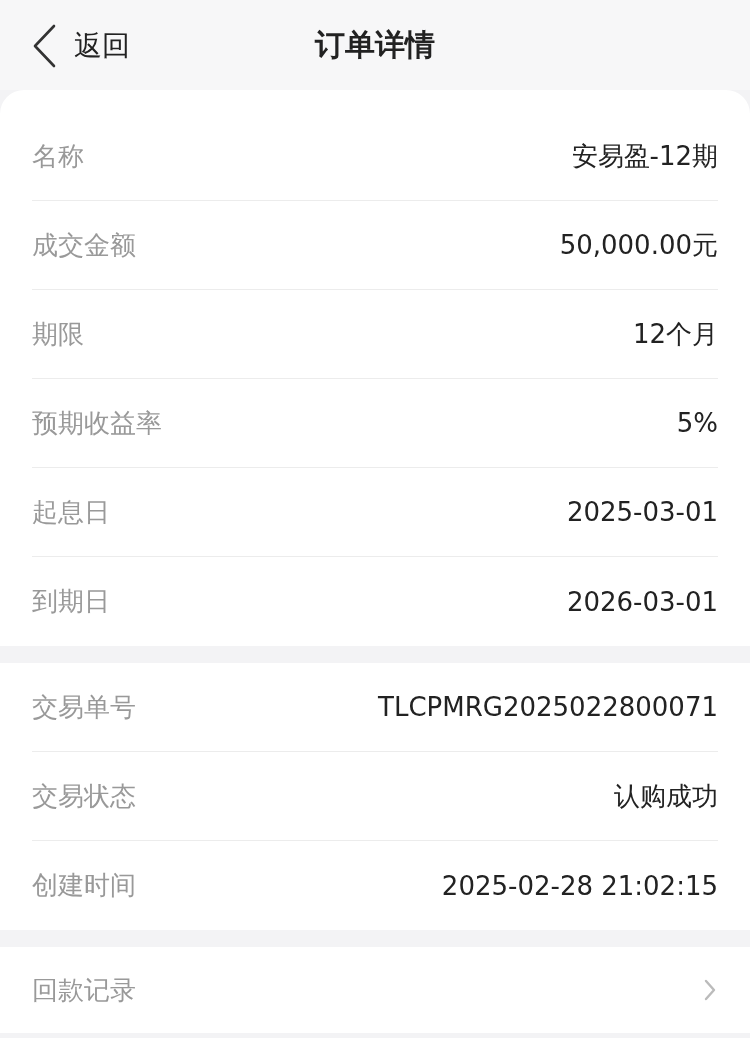  Describe the element at coordinates (58, 334) in the screenshot. I see `field-label: 期限` at that location.